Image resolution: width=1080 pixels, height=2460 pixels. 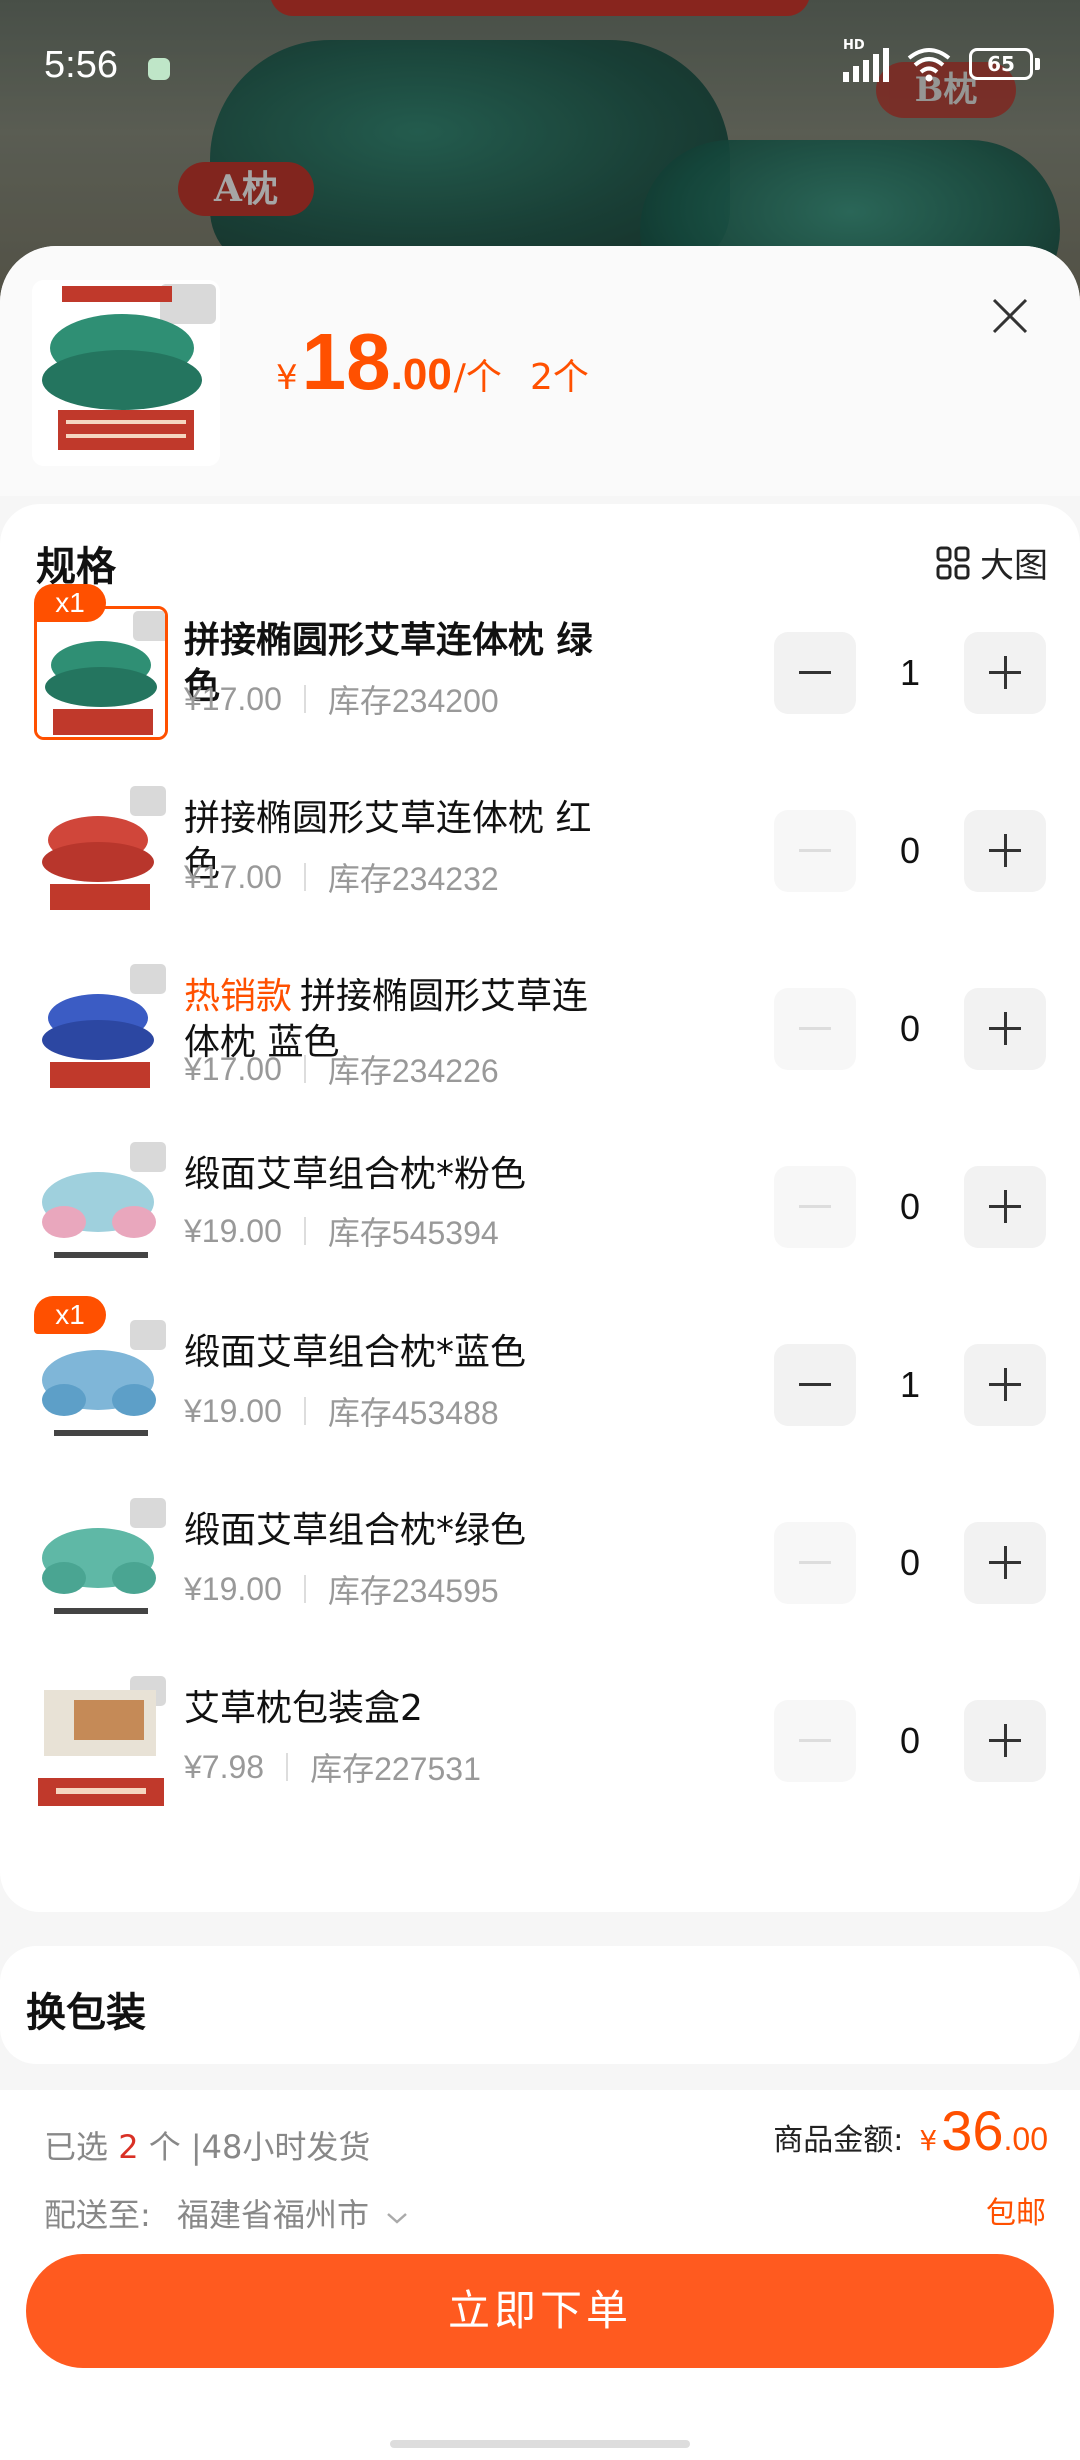 I want to click on sku-stock: 库存234232, so click(x=413, y=879).